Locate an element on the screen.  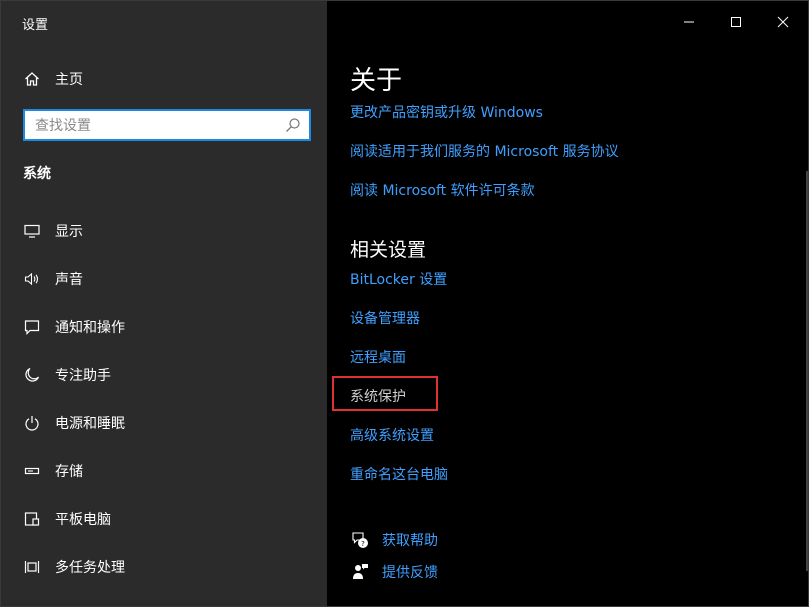
link-license-terms: 阅读 Microsoft 软件许可条款 is located at coordinates (442, 190).